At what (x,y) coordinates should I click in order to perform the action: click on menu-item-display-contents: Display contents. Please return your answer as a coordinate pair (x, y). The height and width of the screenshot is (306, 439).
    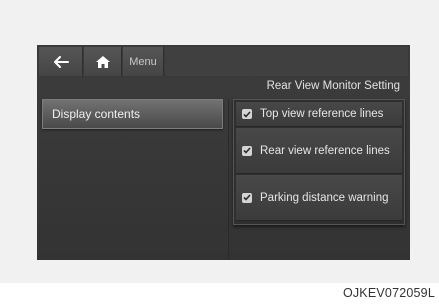
    Looking at the image, I should click on (132, 114).